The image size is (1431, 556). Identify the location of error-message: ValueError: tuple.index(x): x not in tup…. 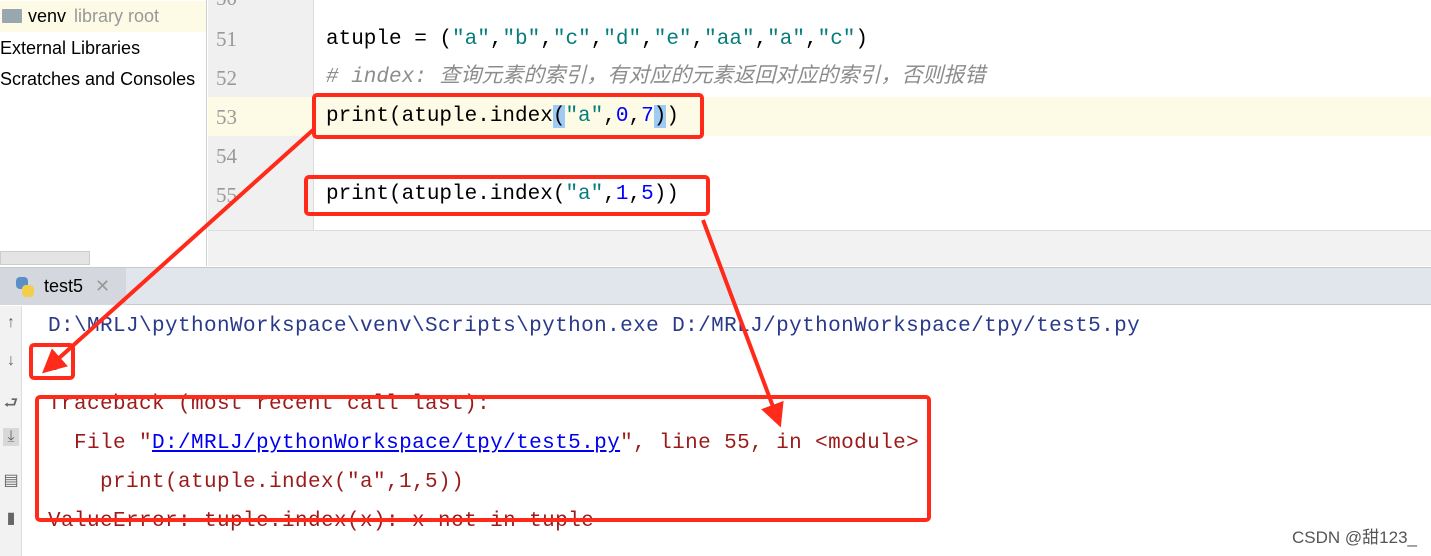
(321, 521).